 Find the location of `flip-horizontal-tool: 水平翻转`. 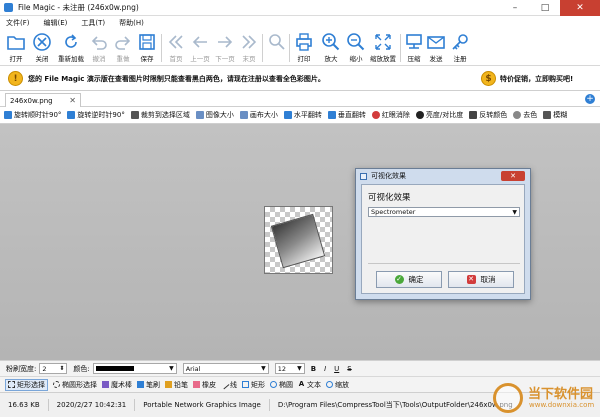

flip-horizontal-tool: 水平翻转 is located at coordinates (302, 115).